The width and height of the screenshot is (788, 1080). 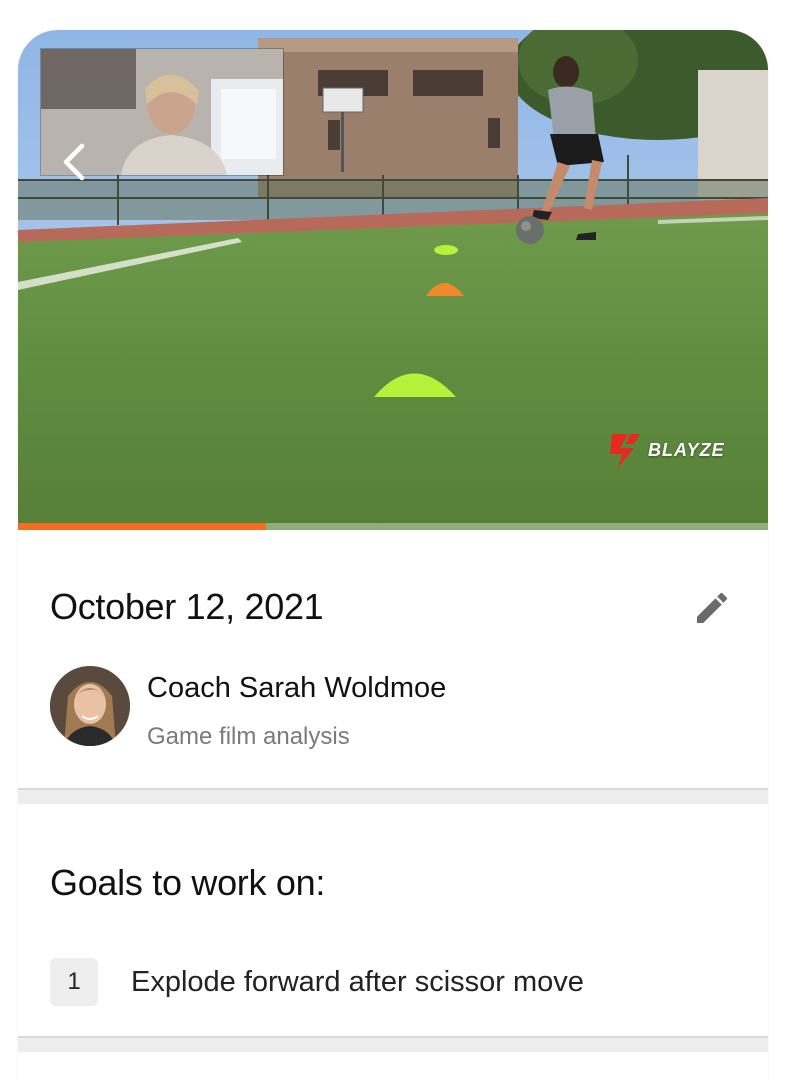 I want to click on goal-text: Explode forward after scissor move, so click(x=357, y=982).